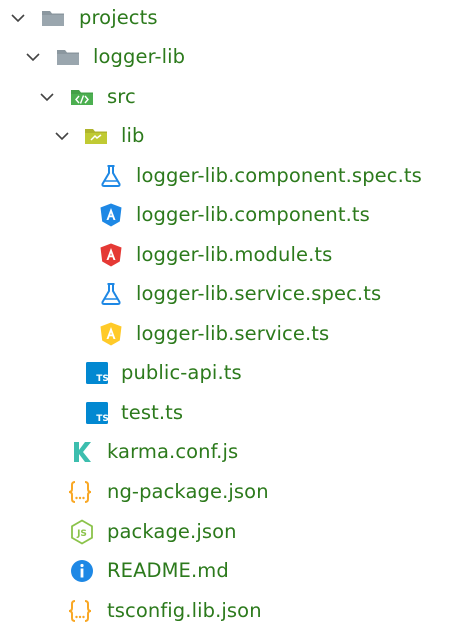 The image size is (455, 633). What do you see at coordinates (121, 96) in the screenshot?
I see `tree-item-label: src` at bounding box center [121, 96].